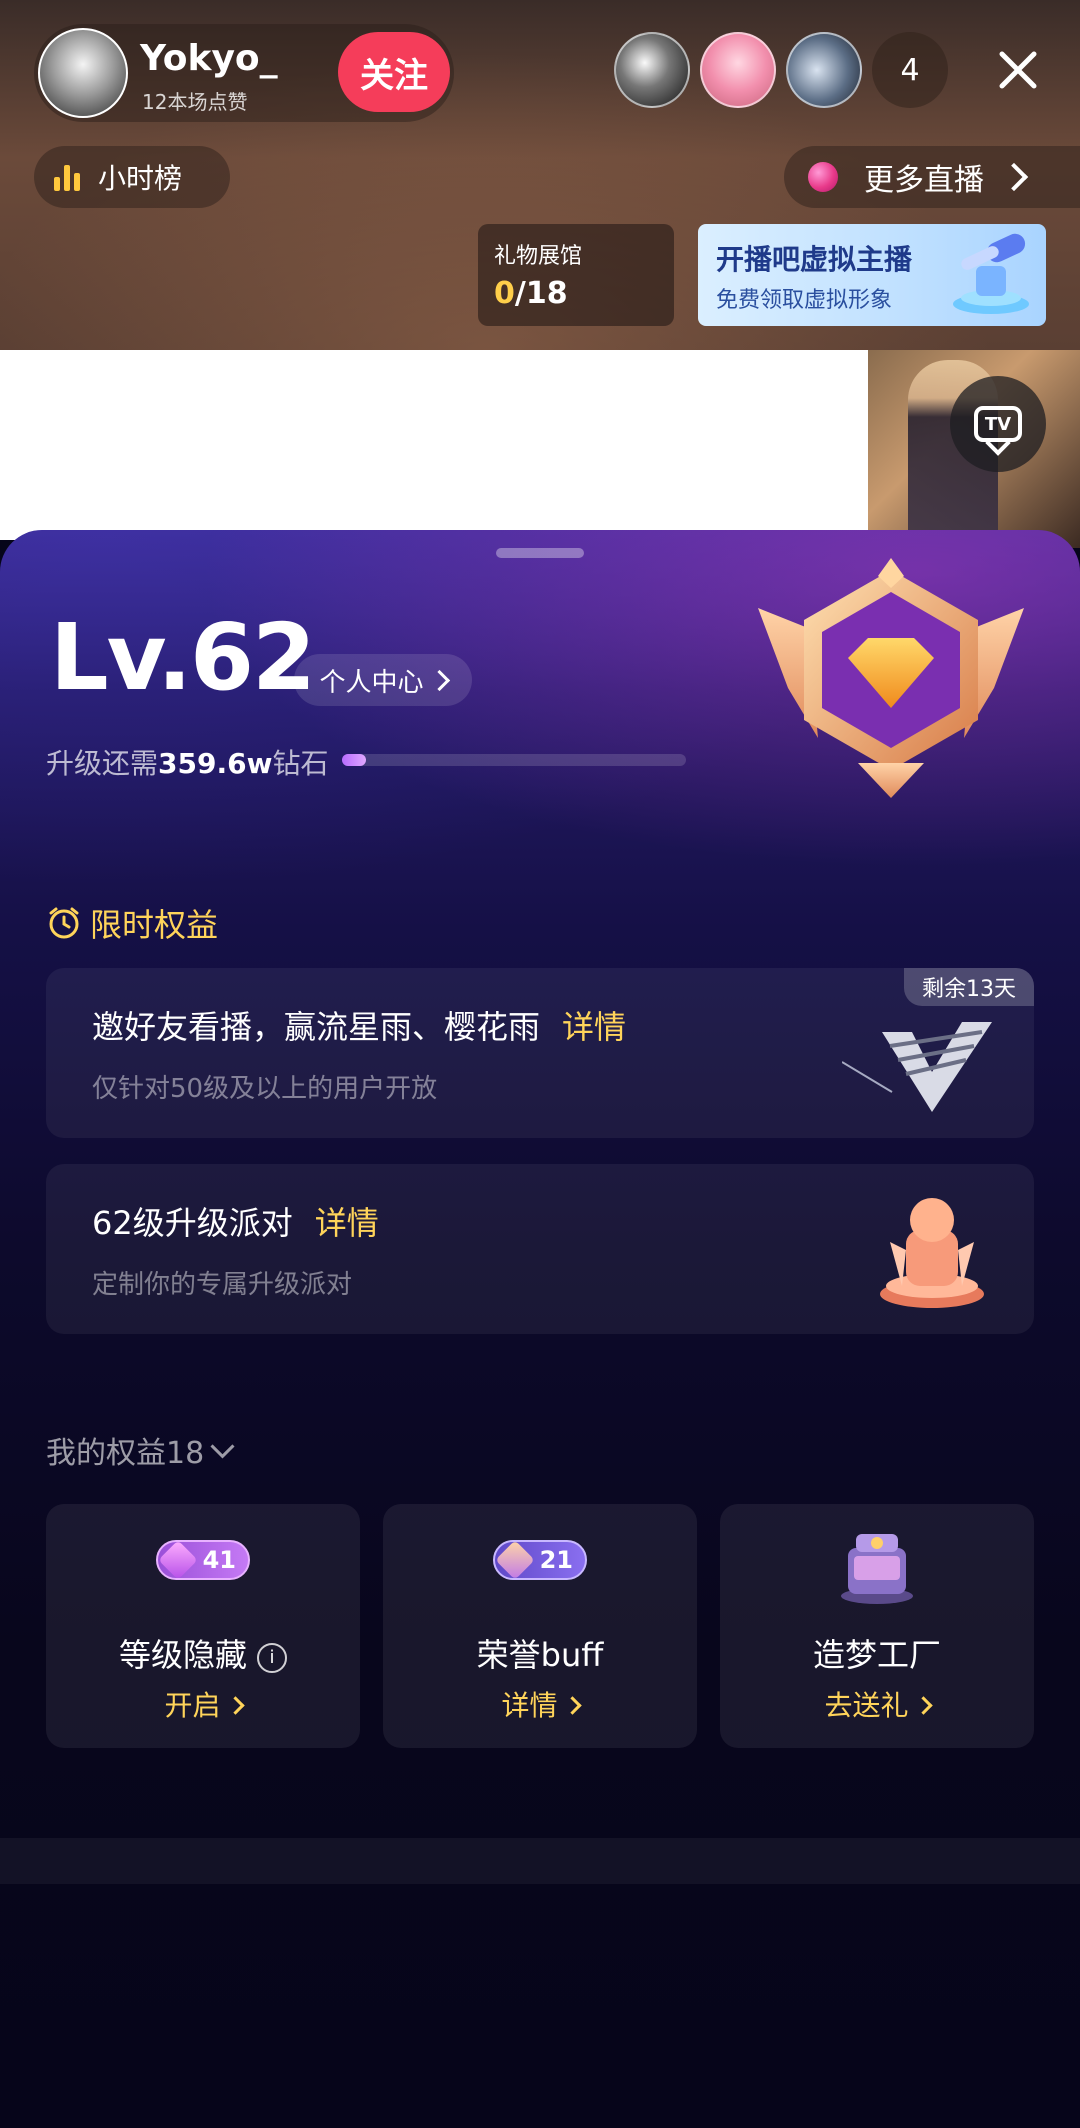  What do you see at coordinates (514, 760) in the screenshot?
I see `level-progress-bar` at bounding box center [514, 760].